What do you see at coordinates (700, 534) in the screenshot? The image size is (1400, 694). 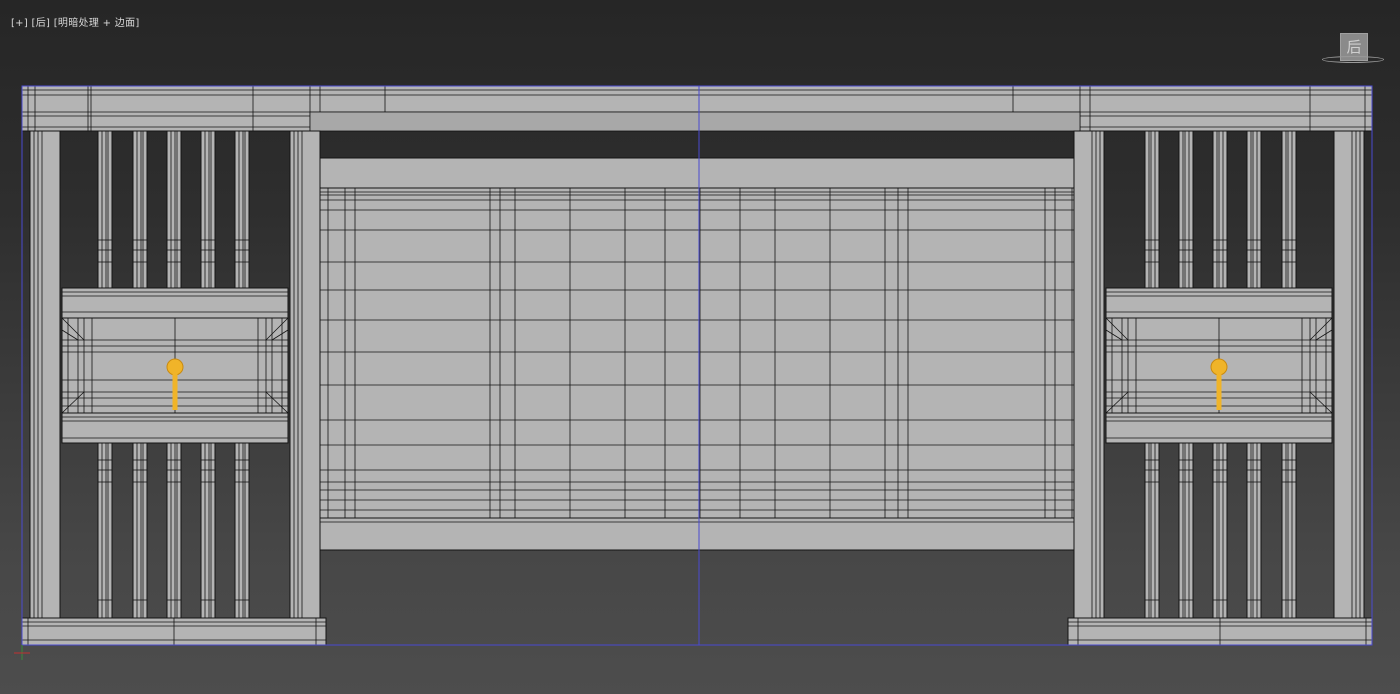 I see `center-bottom-rail` at bounding box center [700, 534].